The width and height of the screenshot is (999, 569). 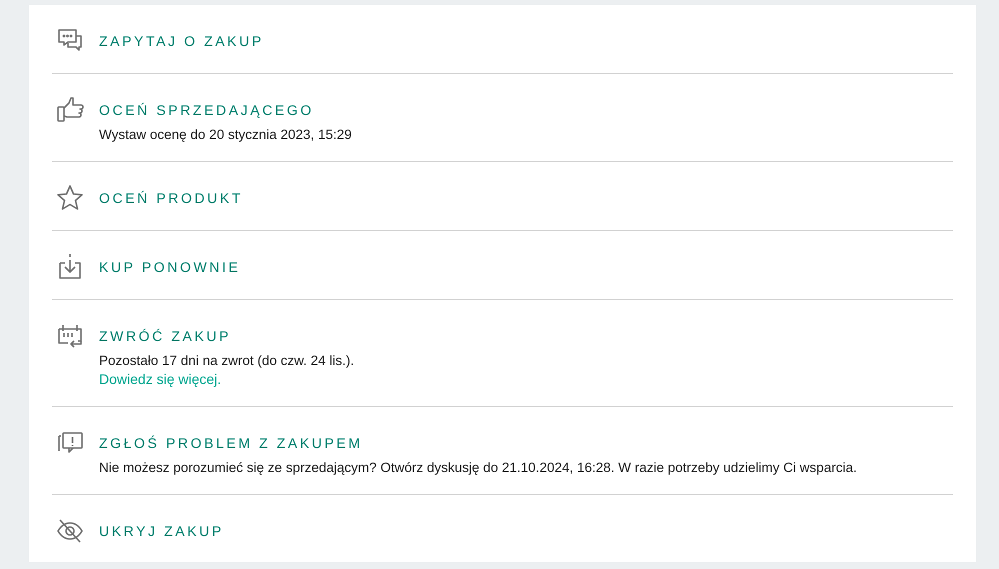 I want to click on action-link: OCEŃ PRODUKT, so click(x=171, y=198).